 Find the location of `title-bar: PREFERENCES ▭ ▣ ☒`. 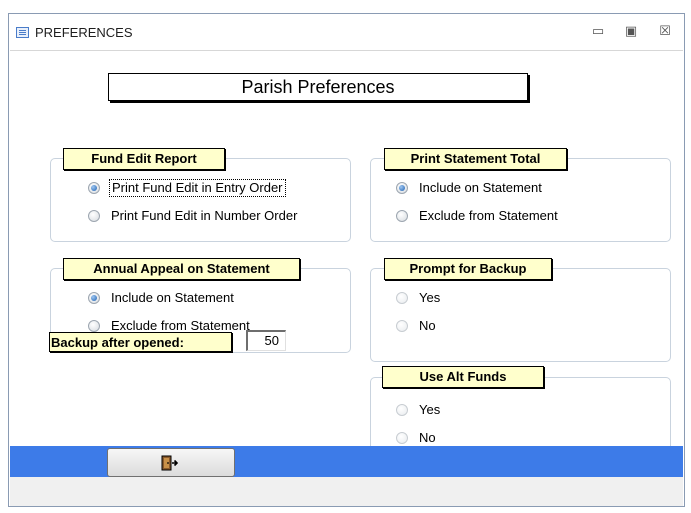

title-bar: PREFERENCES ▭ ▣ ☒ is located at coordinates (346, 32).